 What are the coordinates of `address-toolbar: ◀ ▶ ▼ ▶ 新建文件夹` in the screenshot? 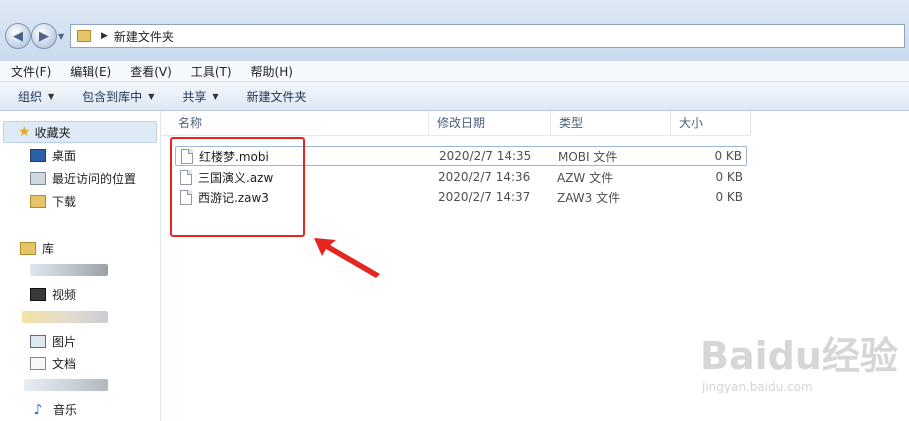 It's located at (454, 31).